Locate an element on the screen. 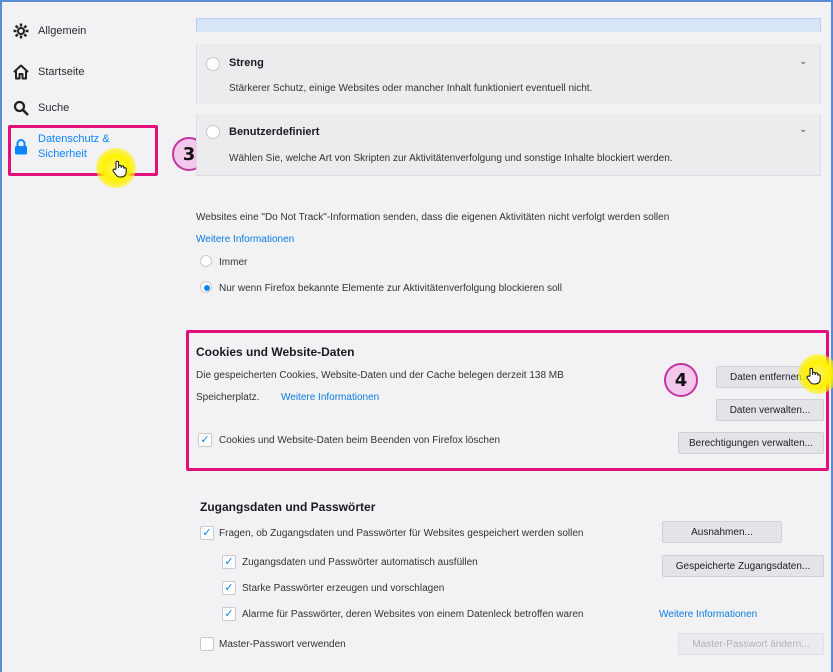 The height and width of the screenshot is (672, 833). cookies-section-title: Cookies und Website-Daten is located at coordinates (275, 352).